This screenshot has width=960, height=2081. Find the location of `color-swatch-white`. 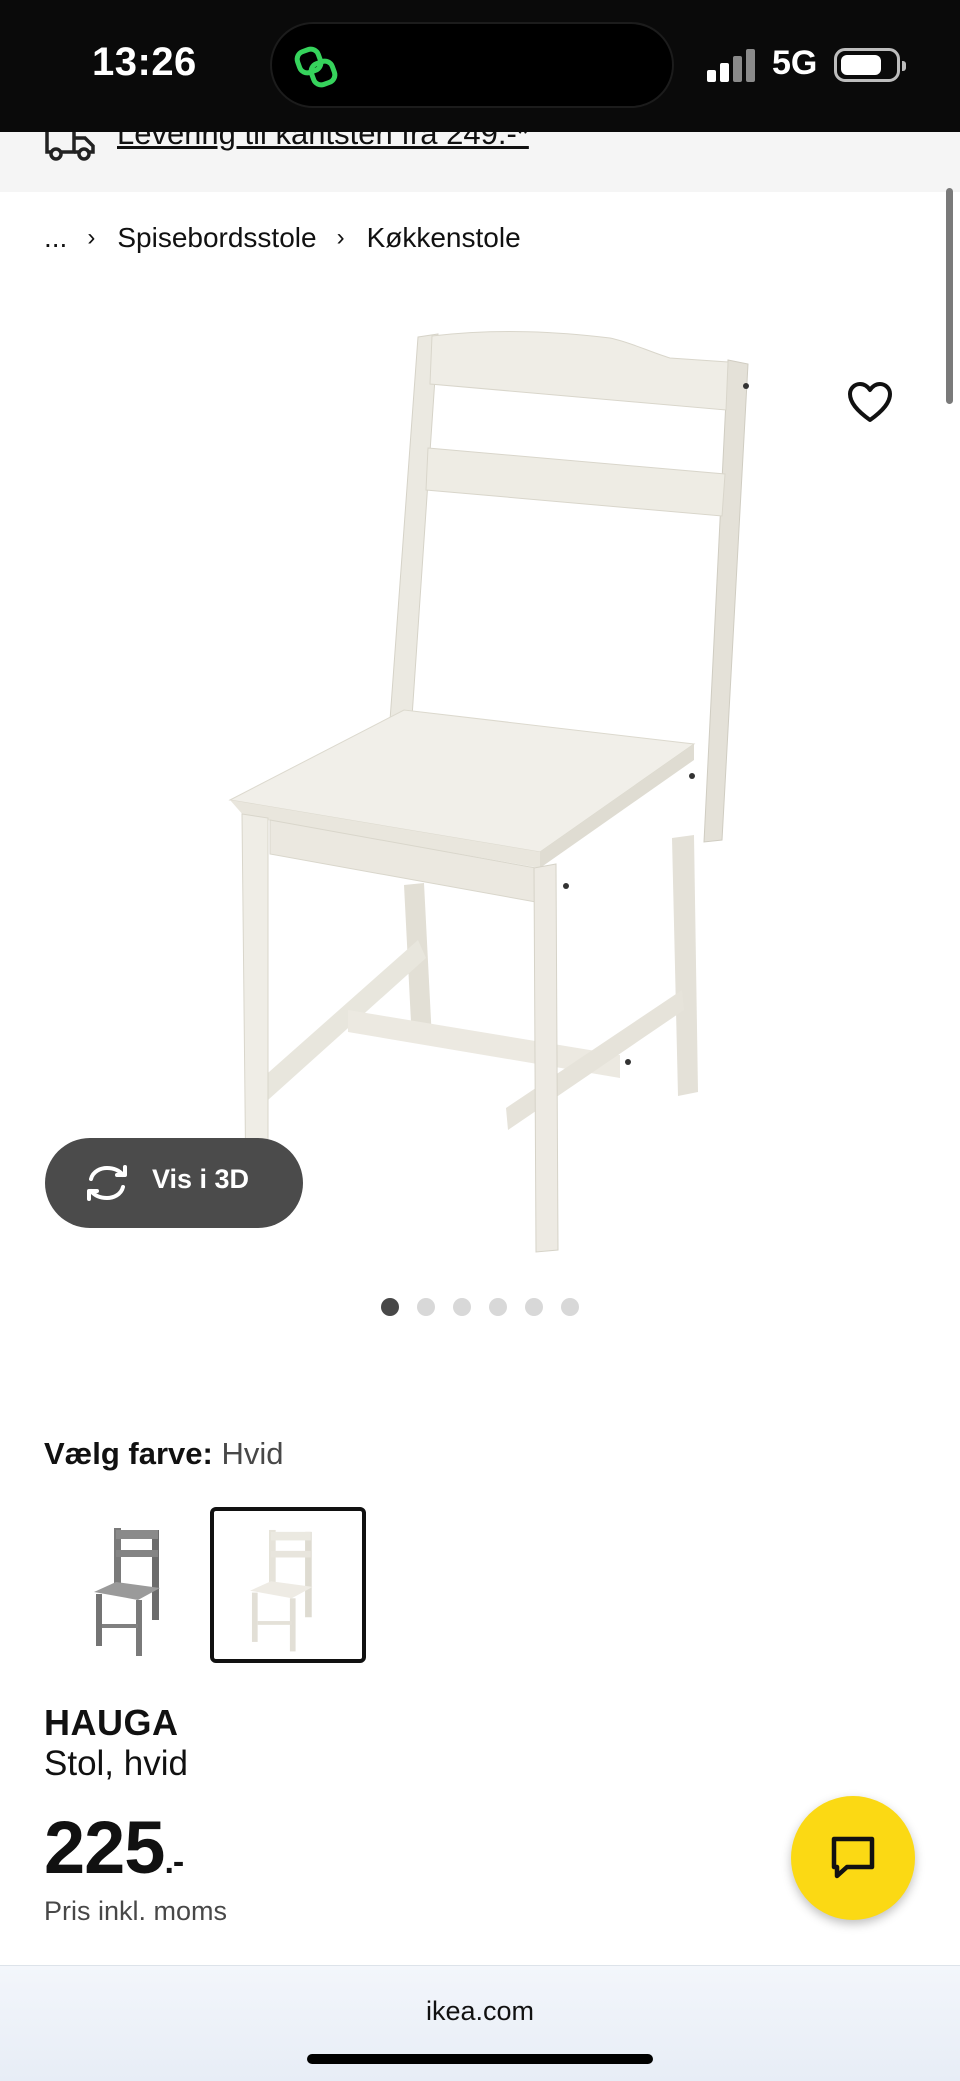

color-swatch-white is located at coordinates (288, 1585).